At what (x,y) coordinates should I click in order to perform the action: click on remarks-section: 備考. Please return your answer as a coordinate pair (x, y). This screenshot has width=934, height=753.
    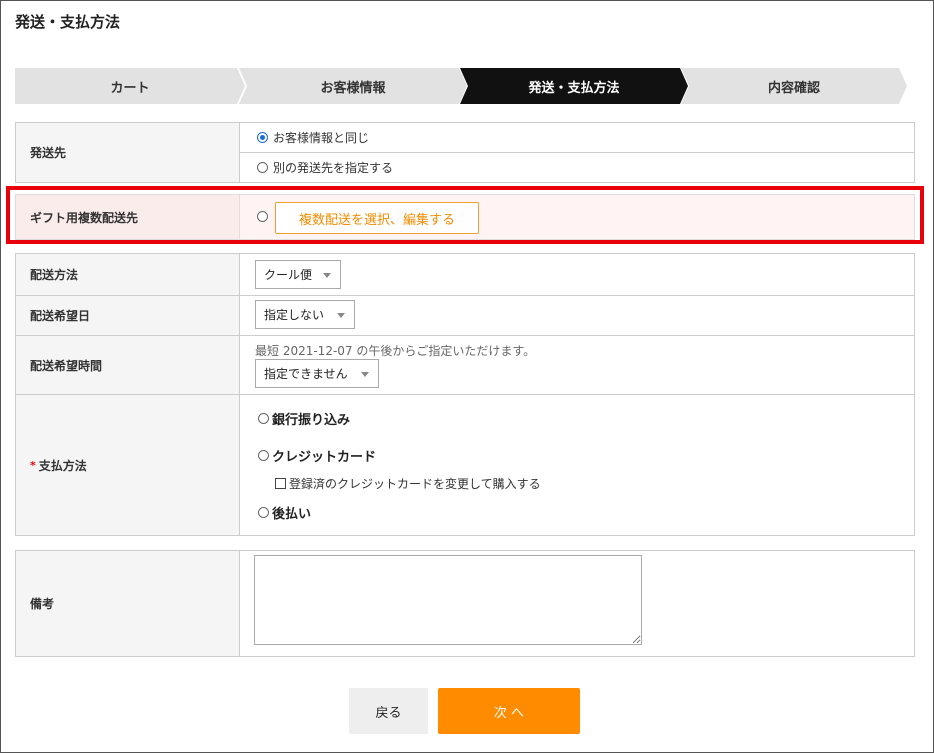
    Looking at the image, I should click on (465, 603).